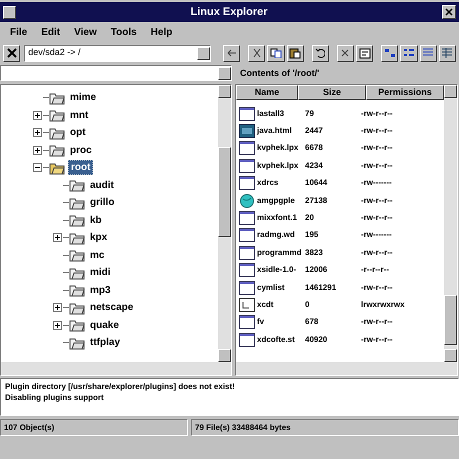 Image resolution: width=459 pixels, height=459 pixels. Describe the element at coordinates (281, 218) in the screenshot. I see `file-name: mixxfont.1` at that location.